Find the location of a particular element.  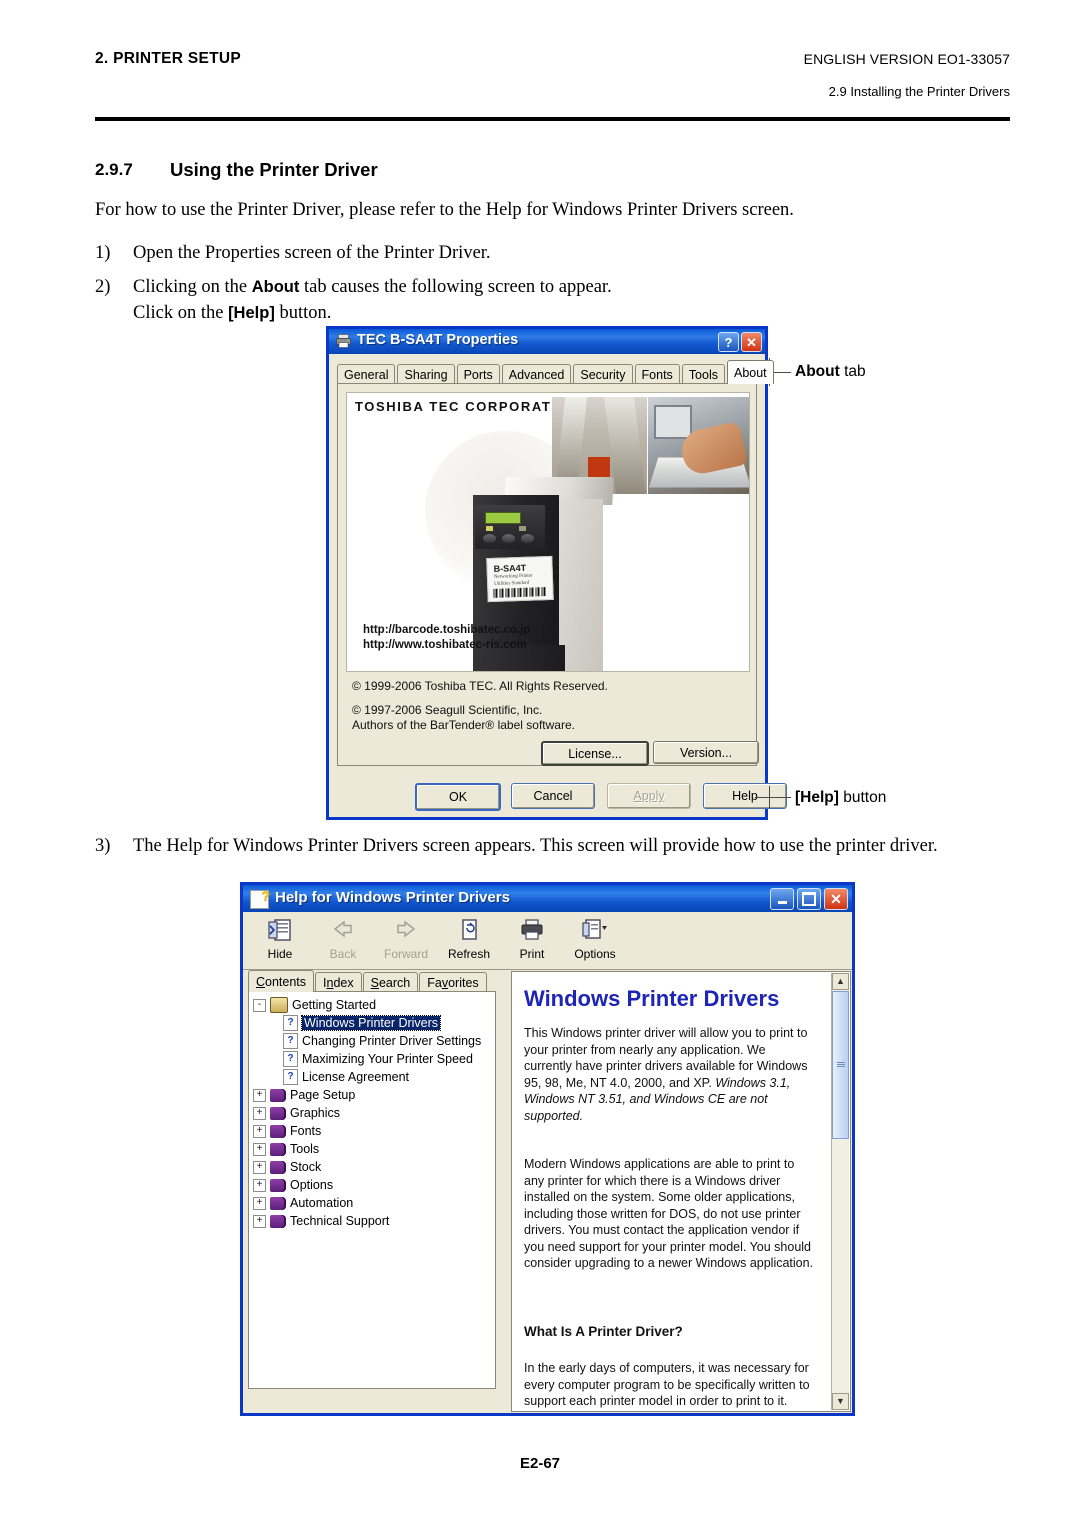

help-callout-line is located at coordinates (773, 797).